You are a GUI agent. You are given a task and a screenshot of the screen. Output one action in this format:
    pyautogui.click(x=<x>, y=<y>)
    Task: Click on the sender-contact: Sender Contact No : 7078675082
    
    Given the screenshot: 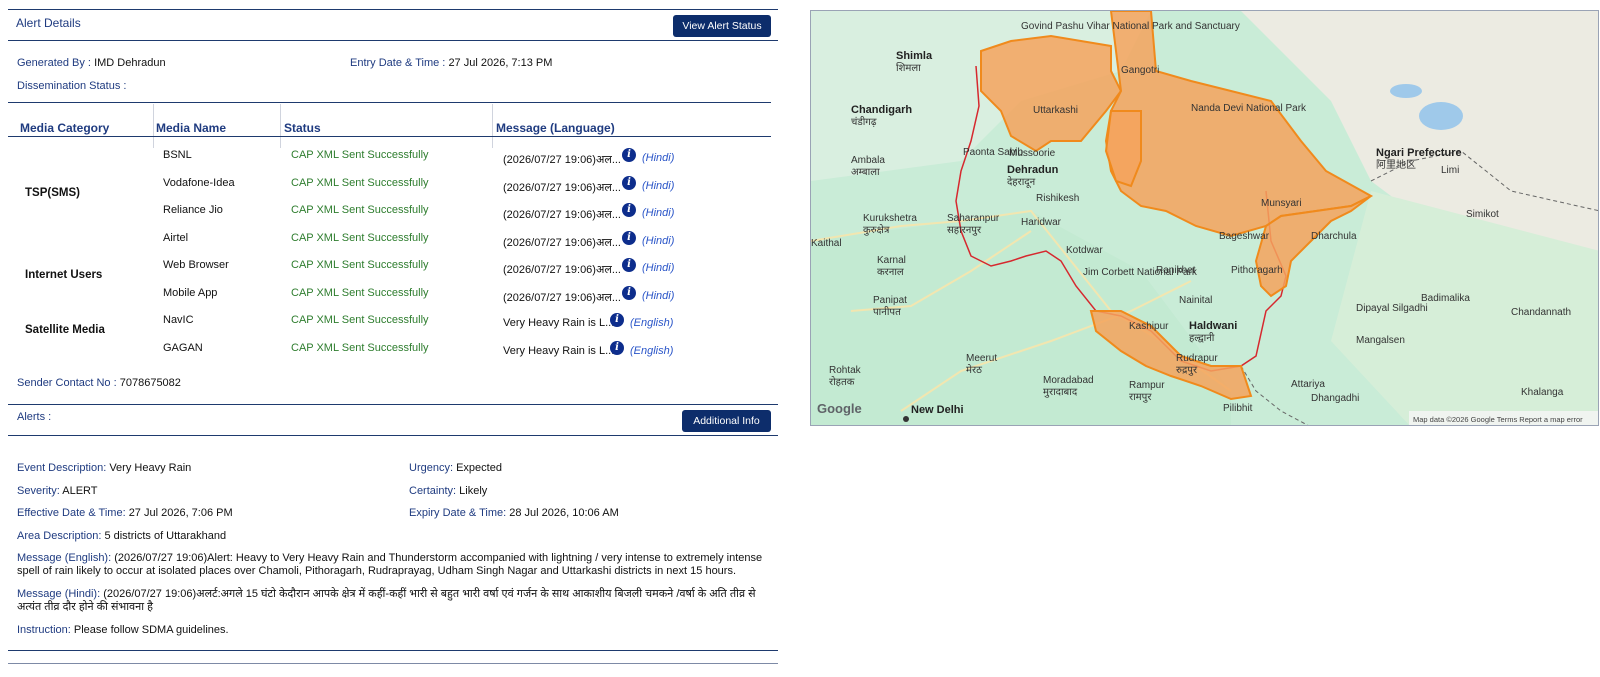 What is the action you would take?
    pyautogui.click(x=99, y=383)
    